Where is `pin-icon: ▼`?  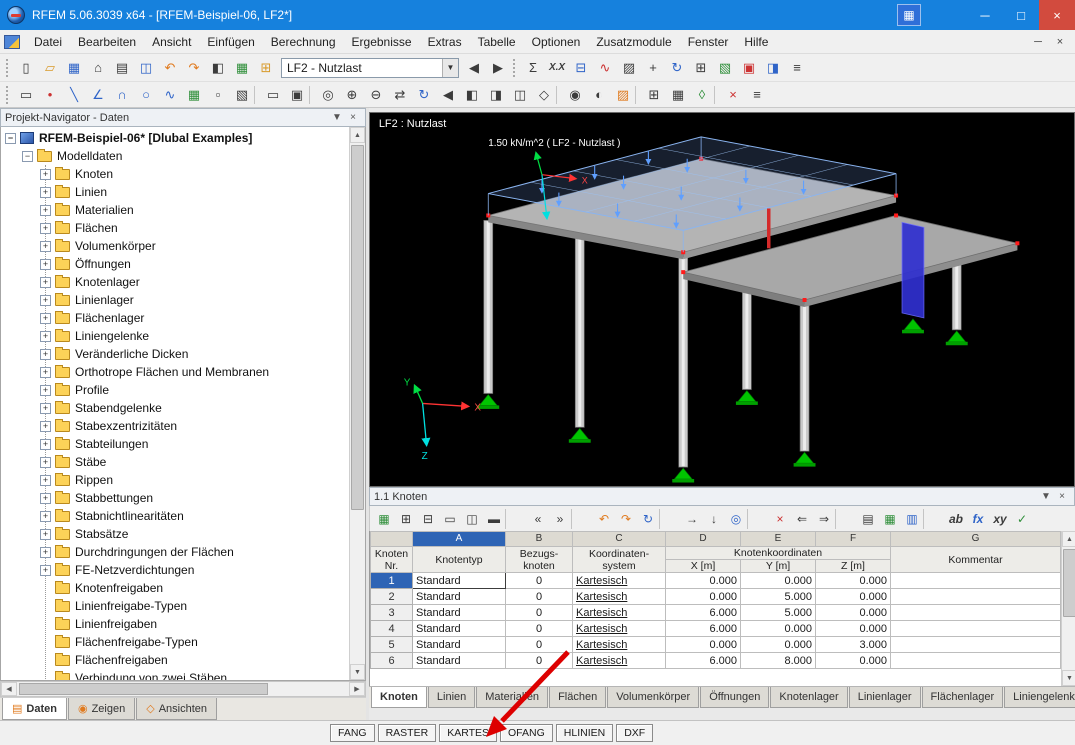
pin-icon: ▼ is located at coordinates (1046, 496).